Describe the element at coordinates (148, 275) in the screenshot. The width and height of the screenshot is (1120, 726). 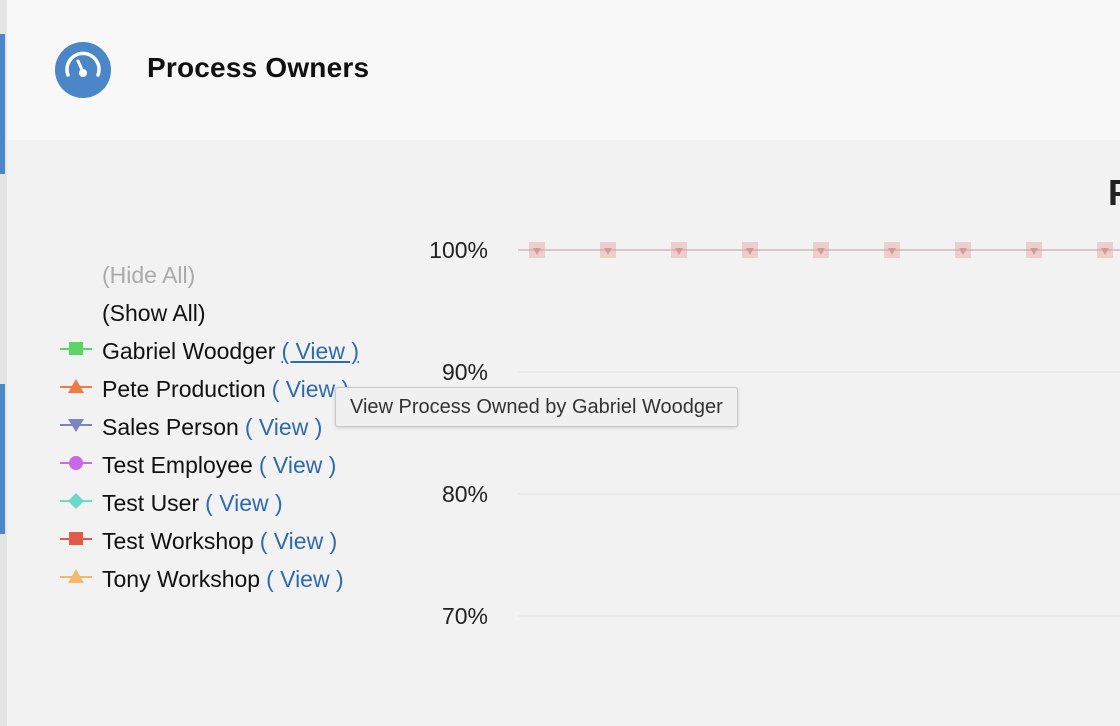
I see `hide-all-link: (Hide All)` at that location.